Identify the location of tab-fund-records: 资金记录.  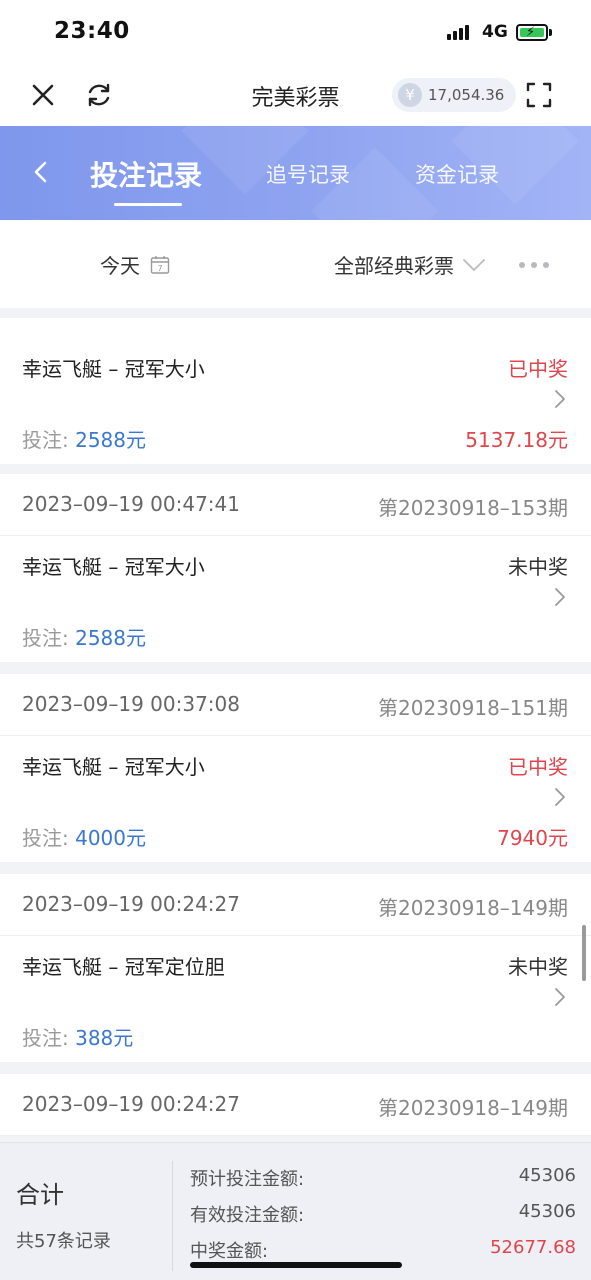
(457, 174).